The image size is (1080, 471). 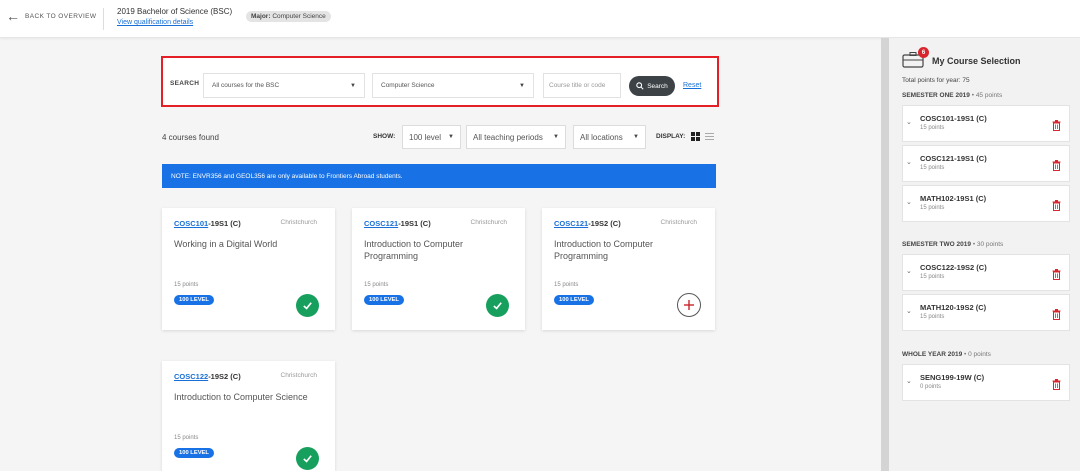 I want to click on location-filter-value: All locations, so click(x=601, y=137).